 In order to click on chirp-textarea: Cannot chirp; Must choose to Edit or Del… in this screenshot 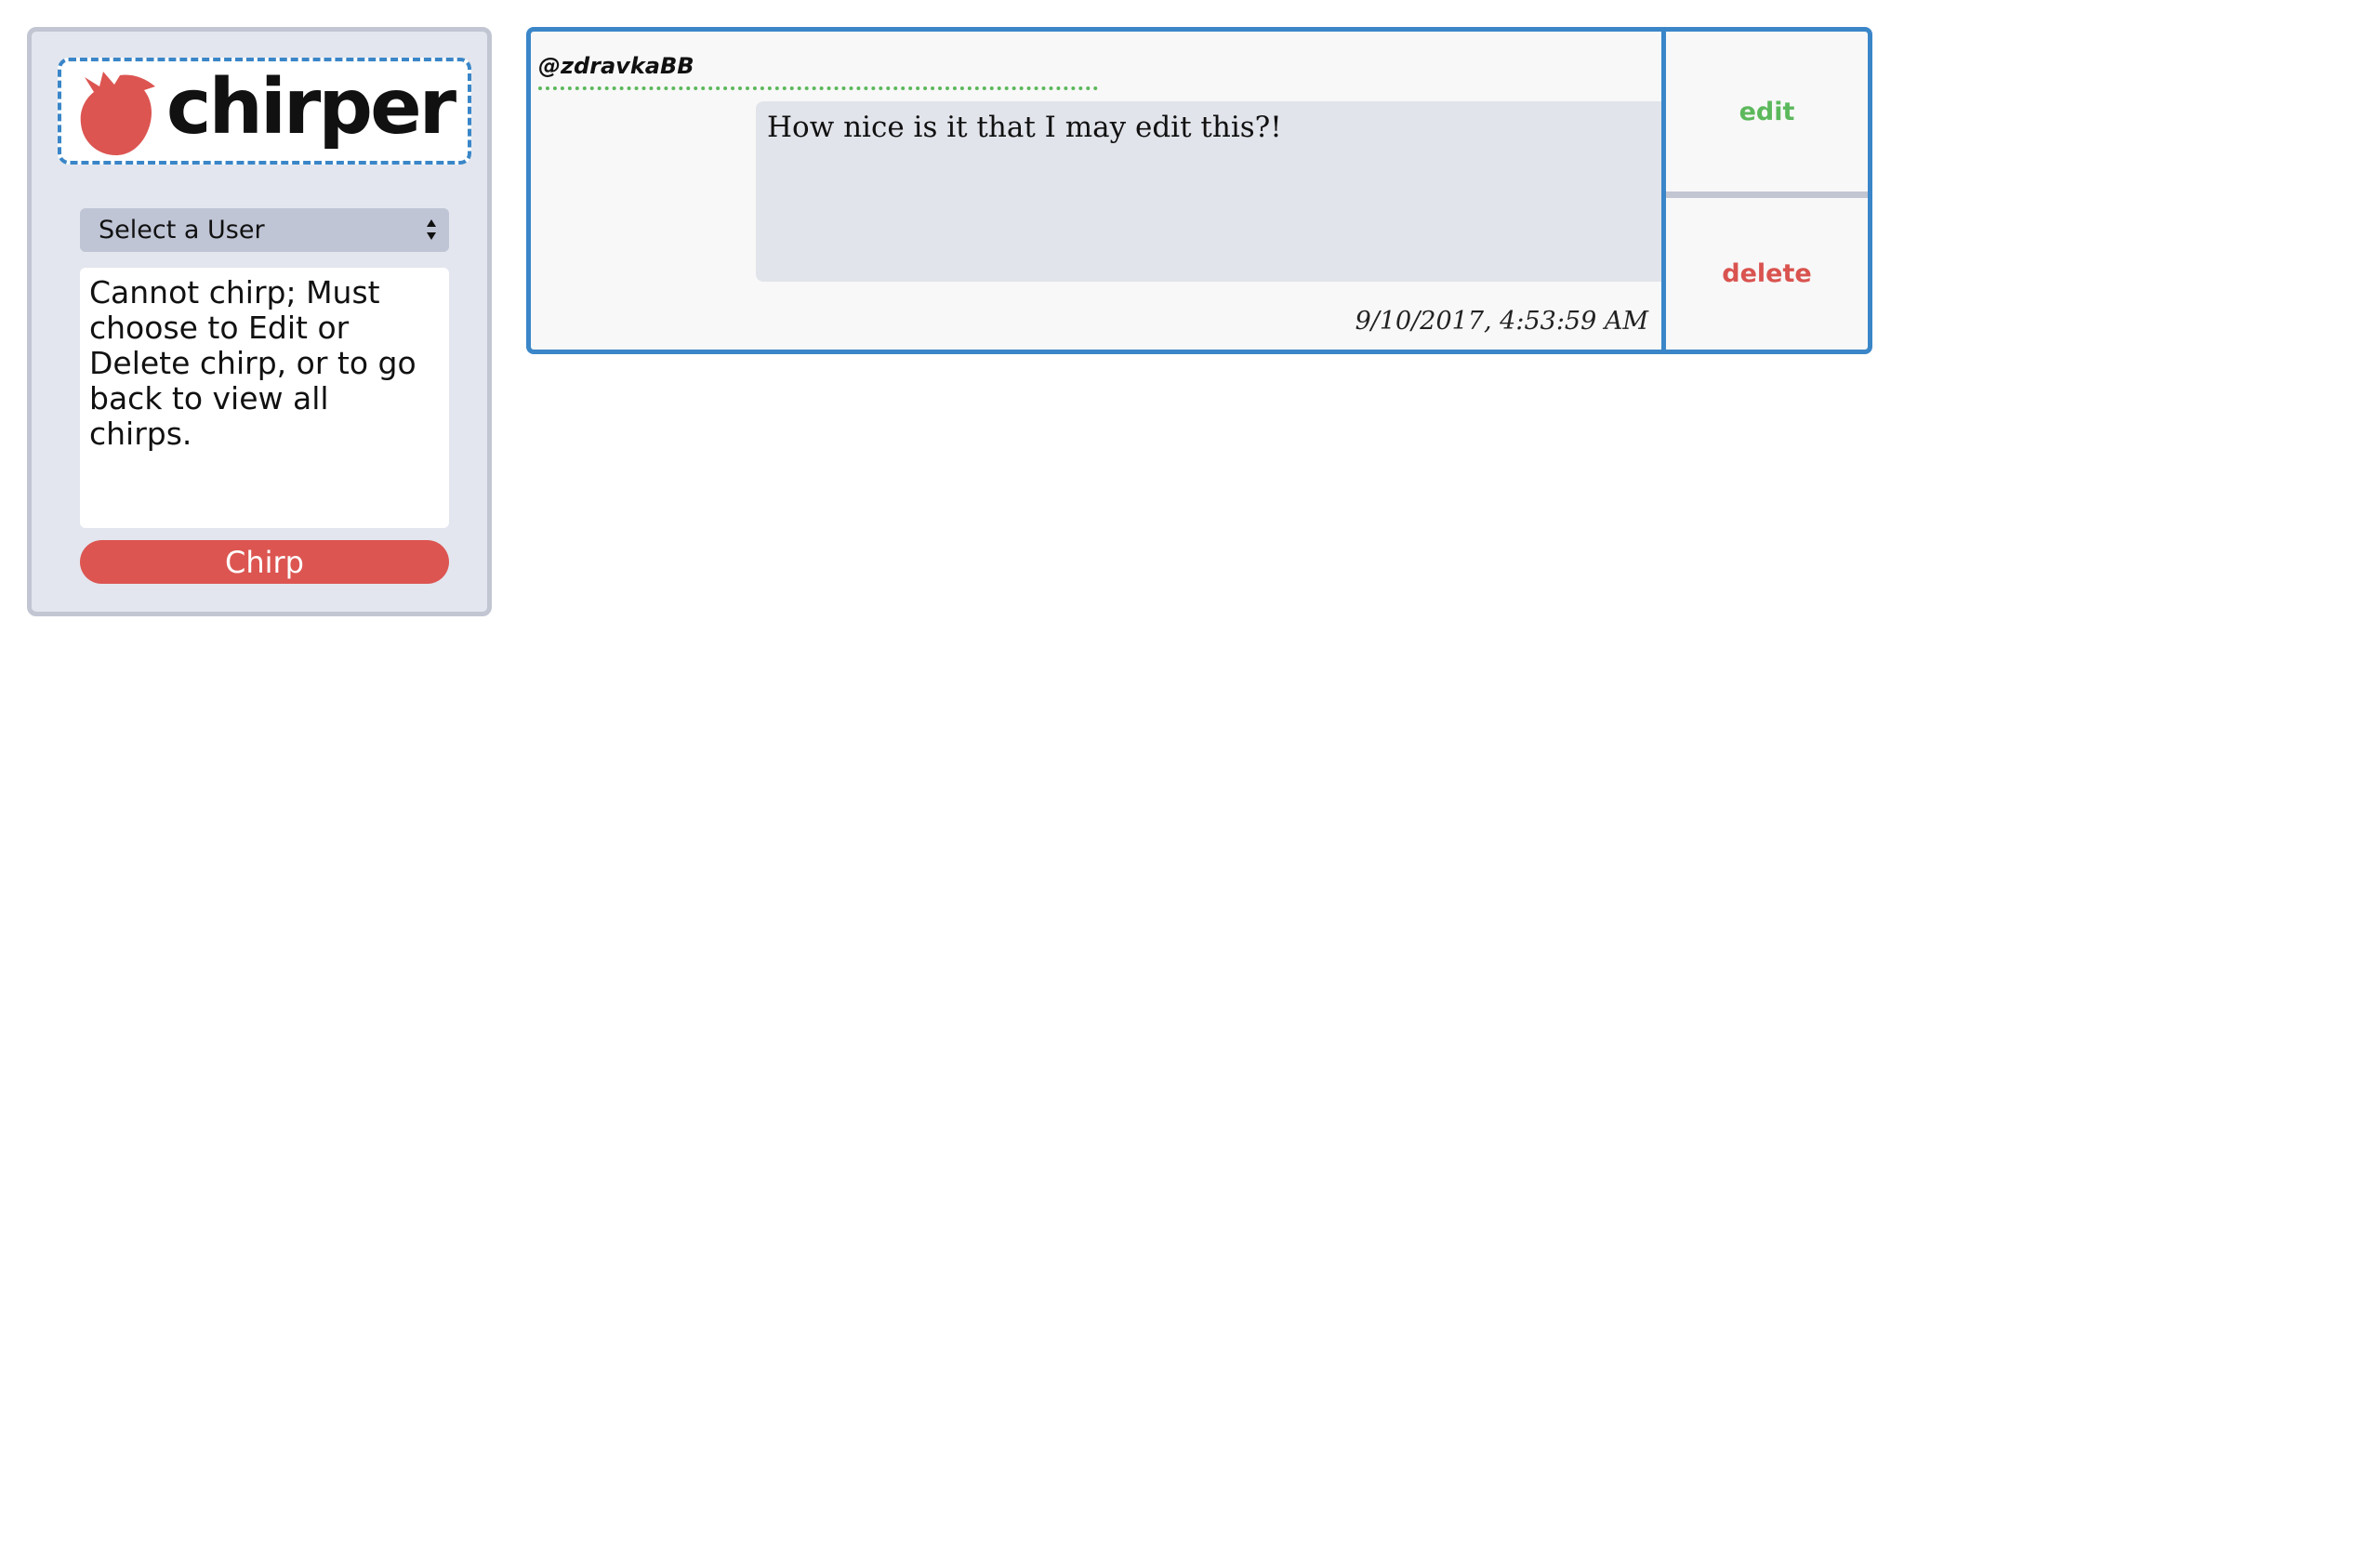, I will do `click(264, 398)`.